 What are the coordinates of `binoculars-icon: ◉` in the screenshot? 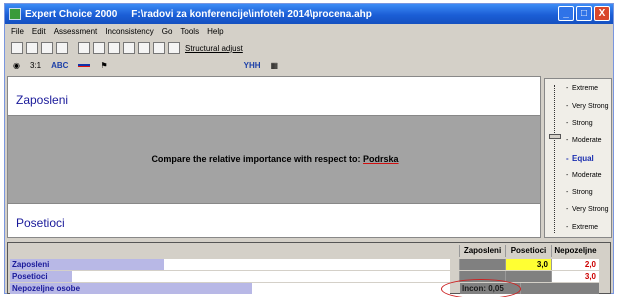 It's located at (16, 65).